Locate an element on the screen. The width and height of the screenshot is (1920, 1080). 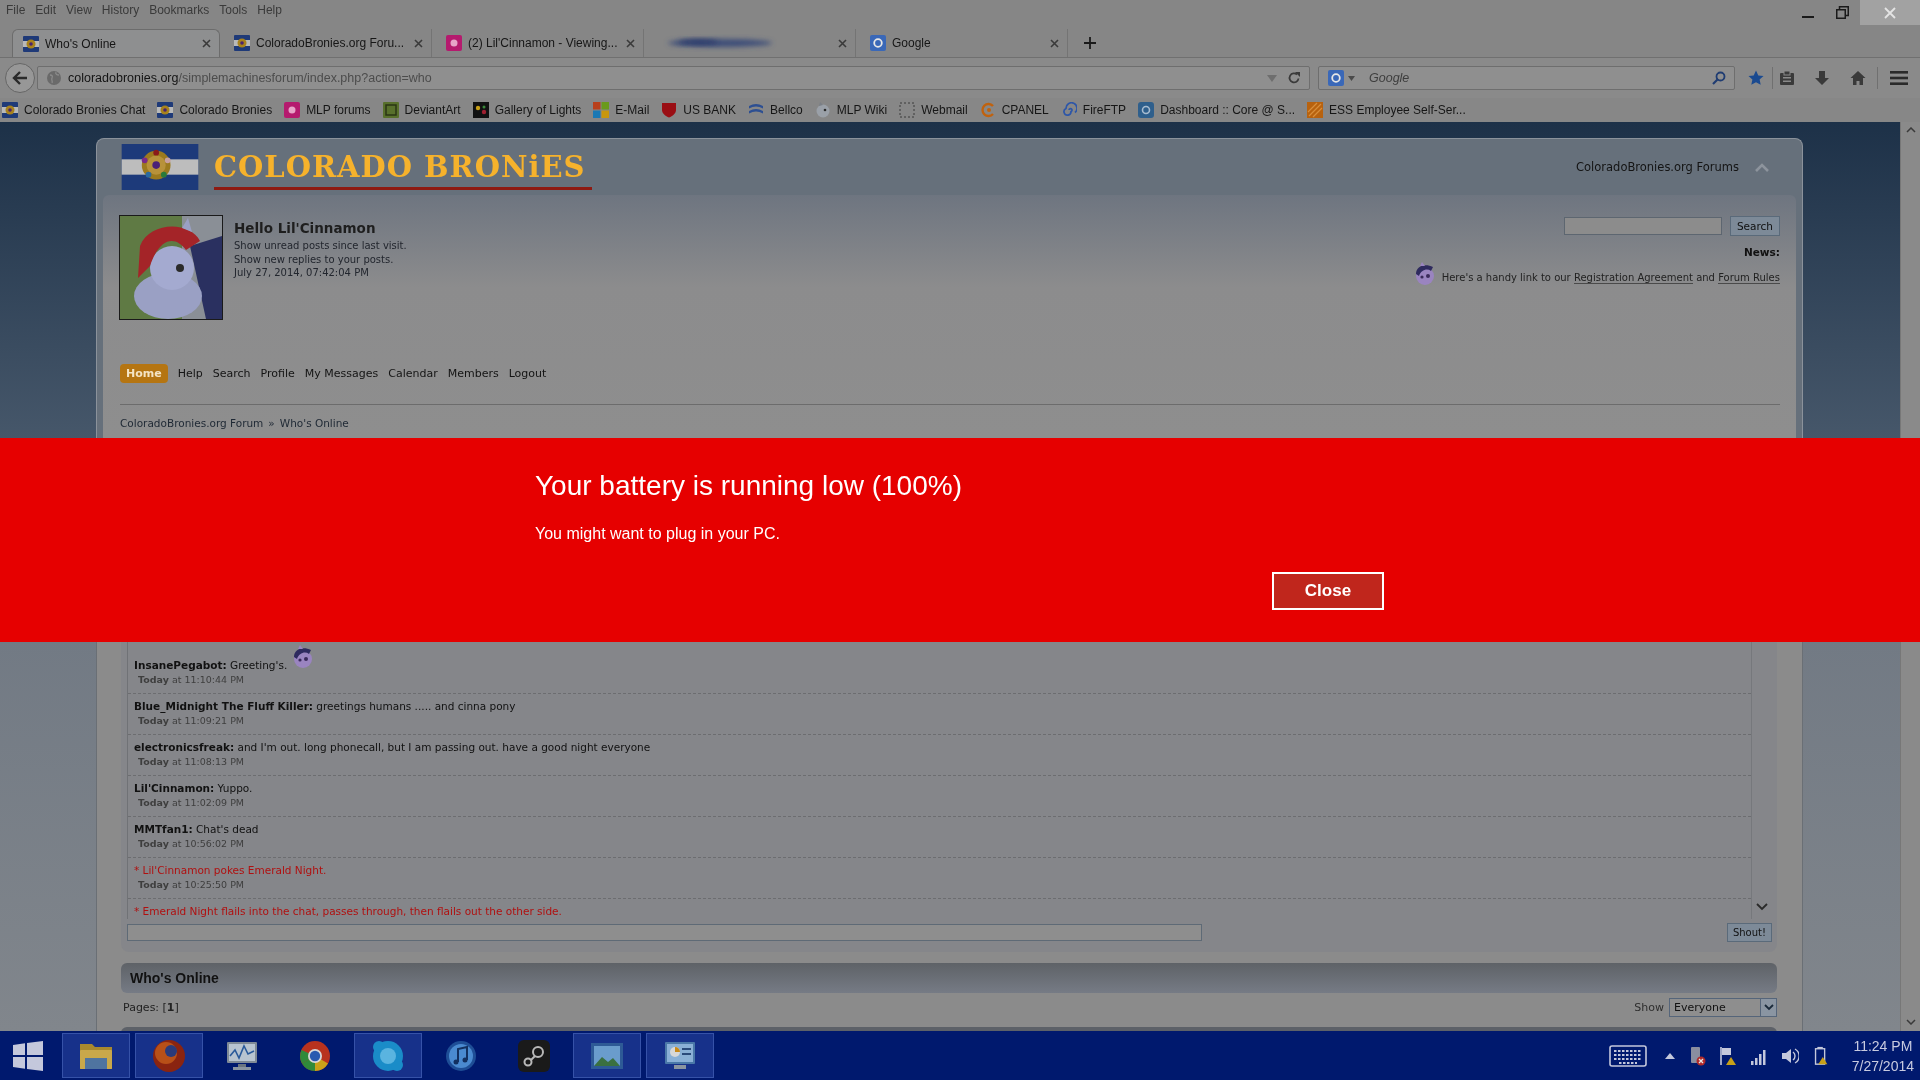
nav-item: My Messages is located at coordinates (341, 373).